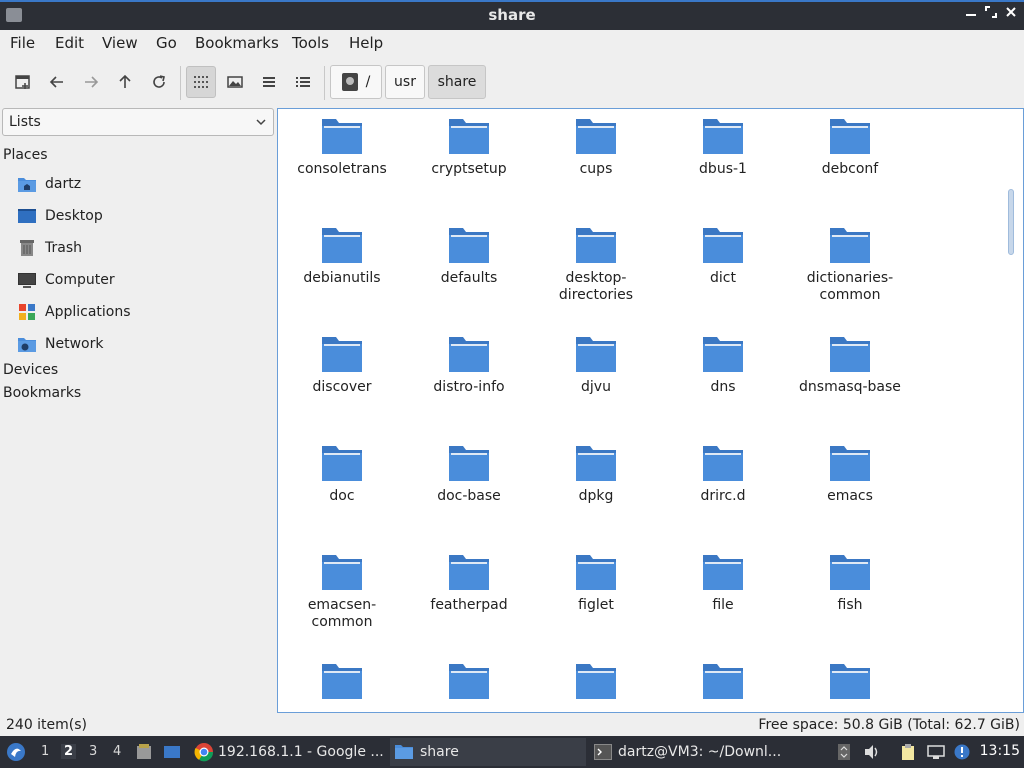 This screenshot has height=768, width=1024. What do you see at coordinates (723, 147) in the screenshot?
I see `folder-item: dbus-1` at bounding box center [723, 147].